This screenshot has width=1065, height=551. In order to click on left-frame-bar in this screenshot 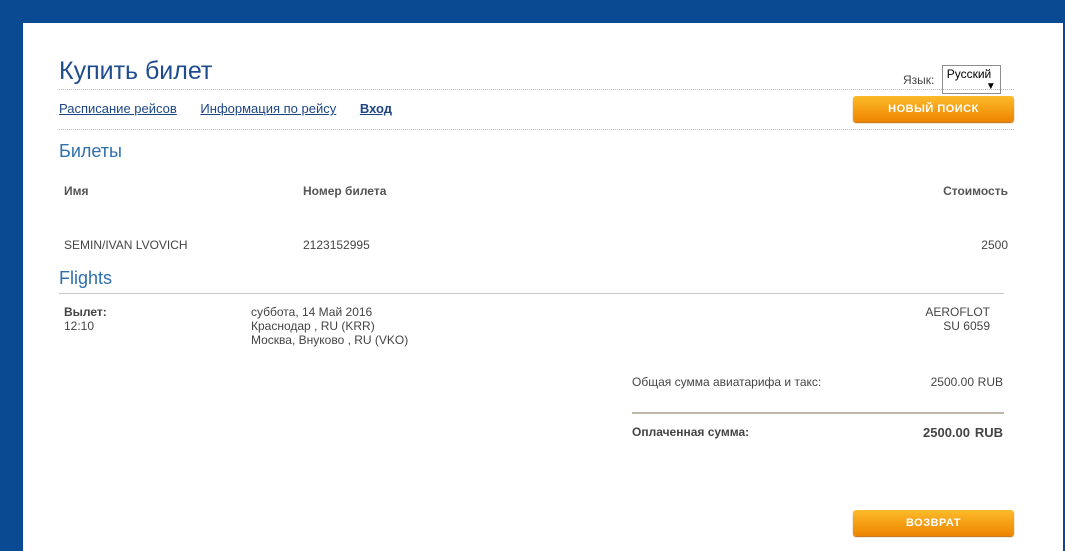, I will do `click(11, 275)`.